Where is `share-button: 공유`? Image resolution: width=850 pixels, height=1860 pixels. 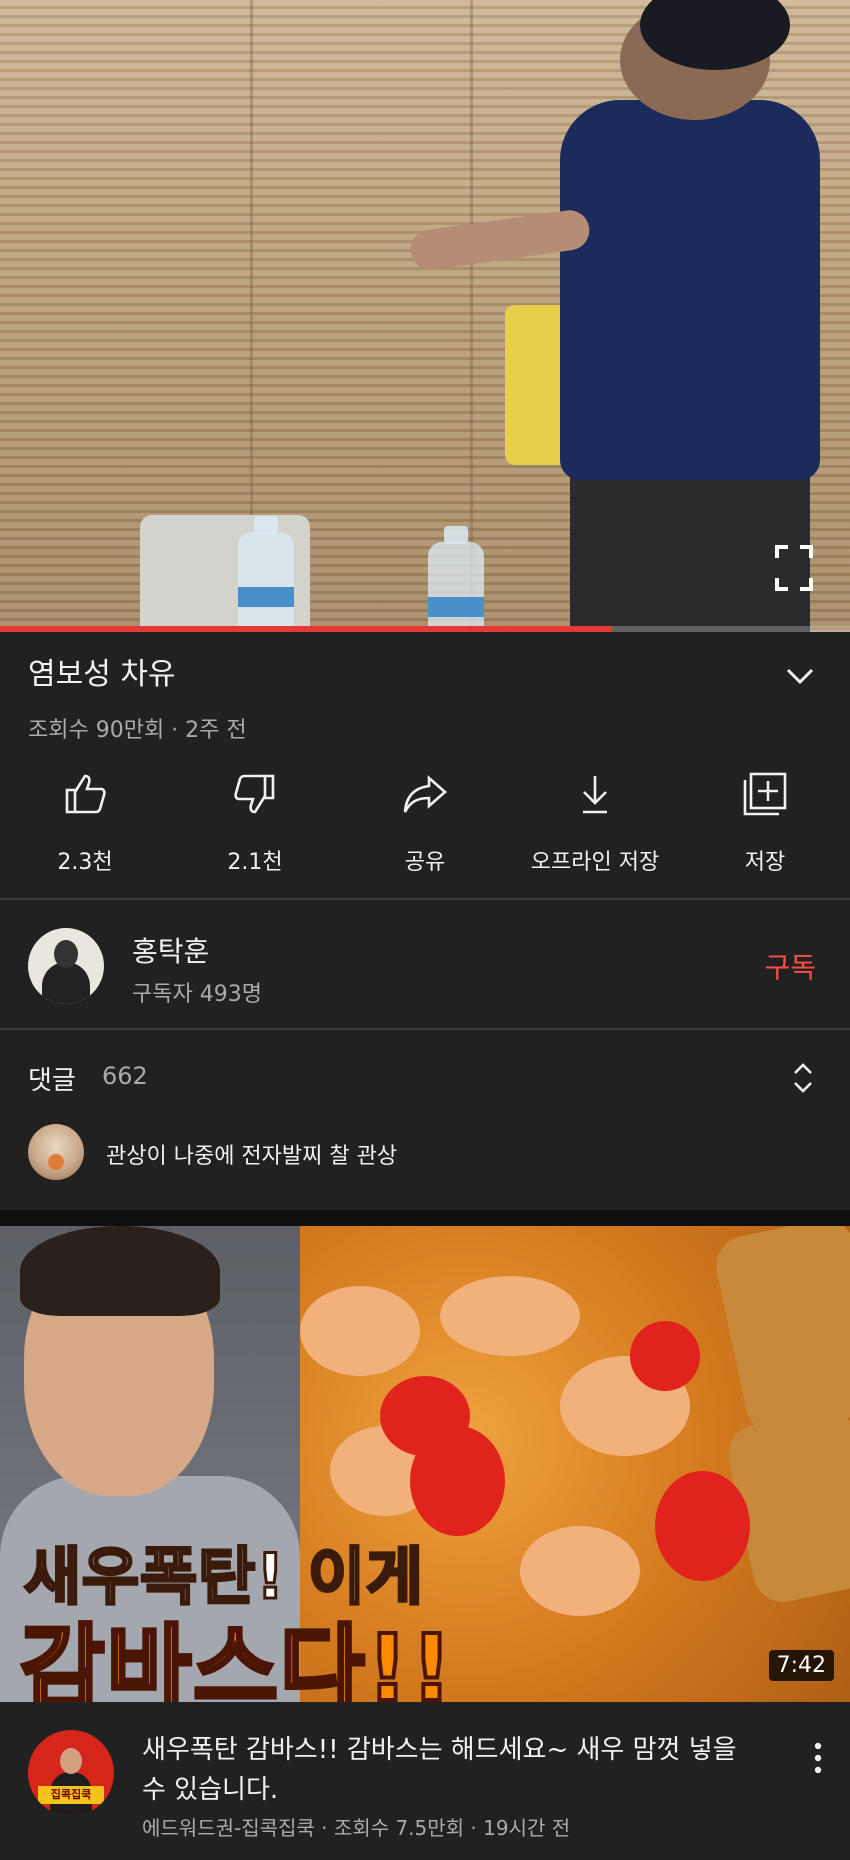 share-button: 공유 is located at coordinates (425, 830).